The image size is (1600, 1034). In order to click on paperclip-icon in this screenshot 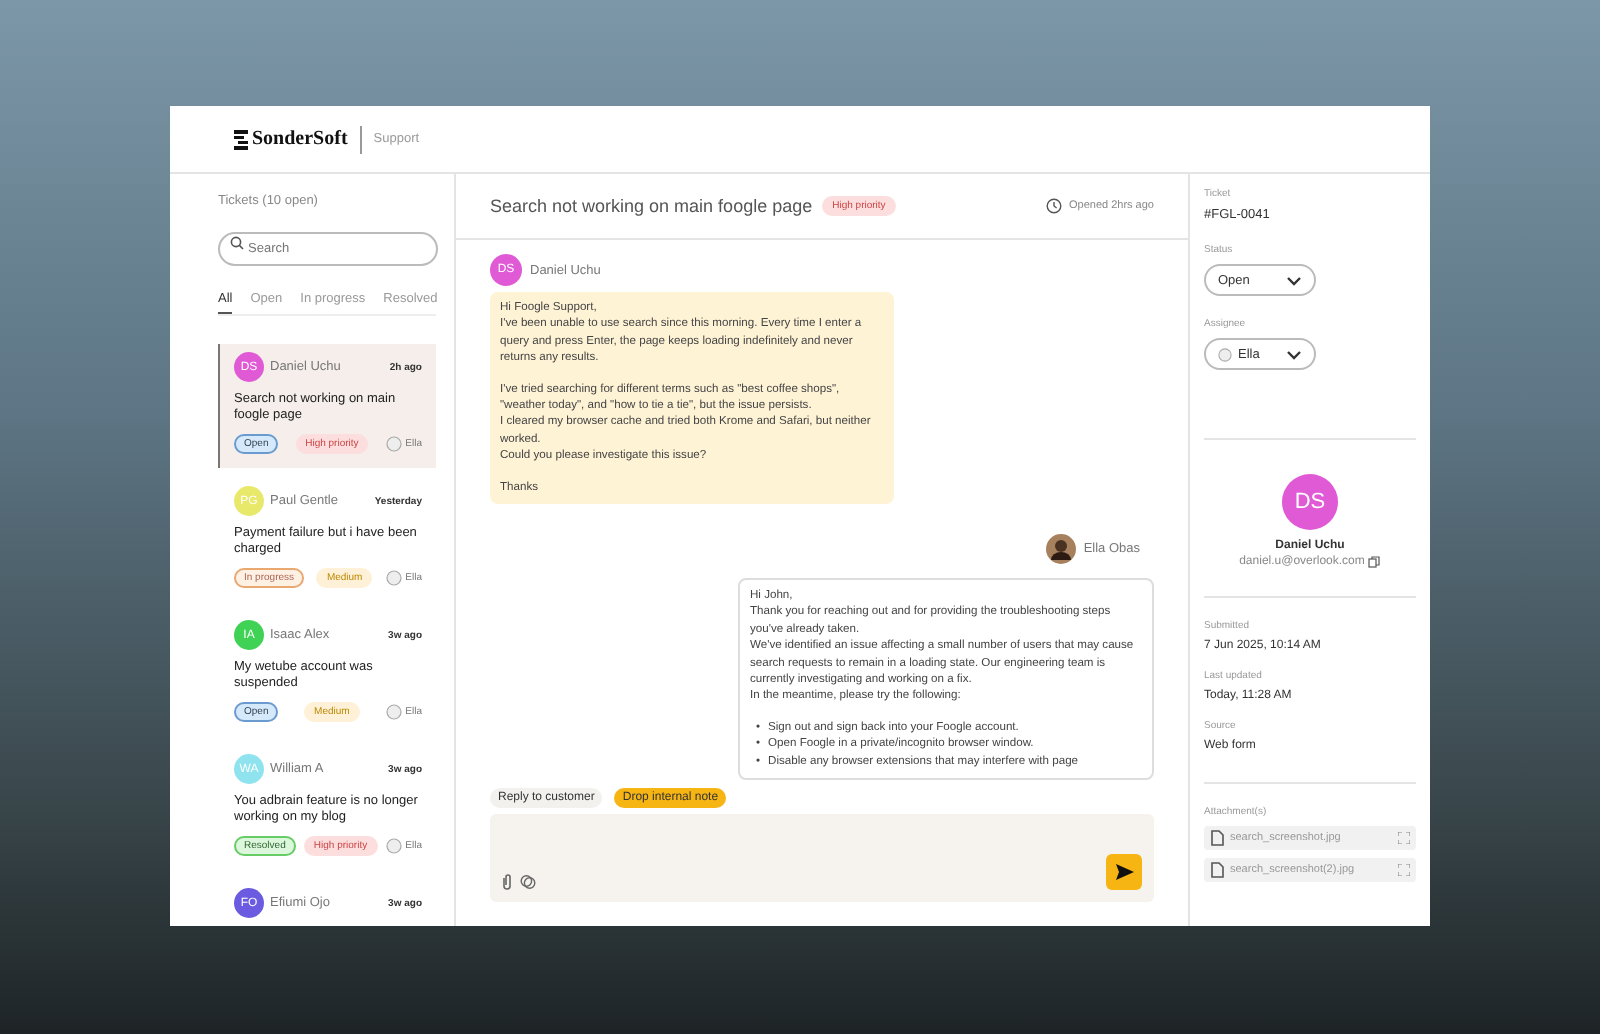, I will do `click(507, 882)`.